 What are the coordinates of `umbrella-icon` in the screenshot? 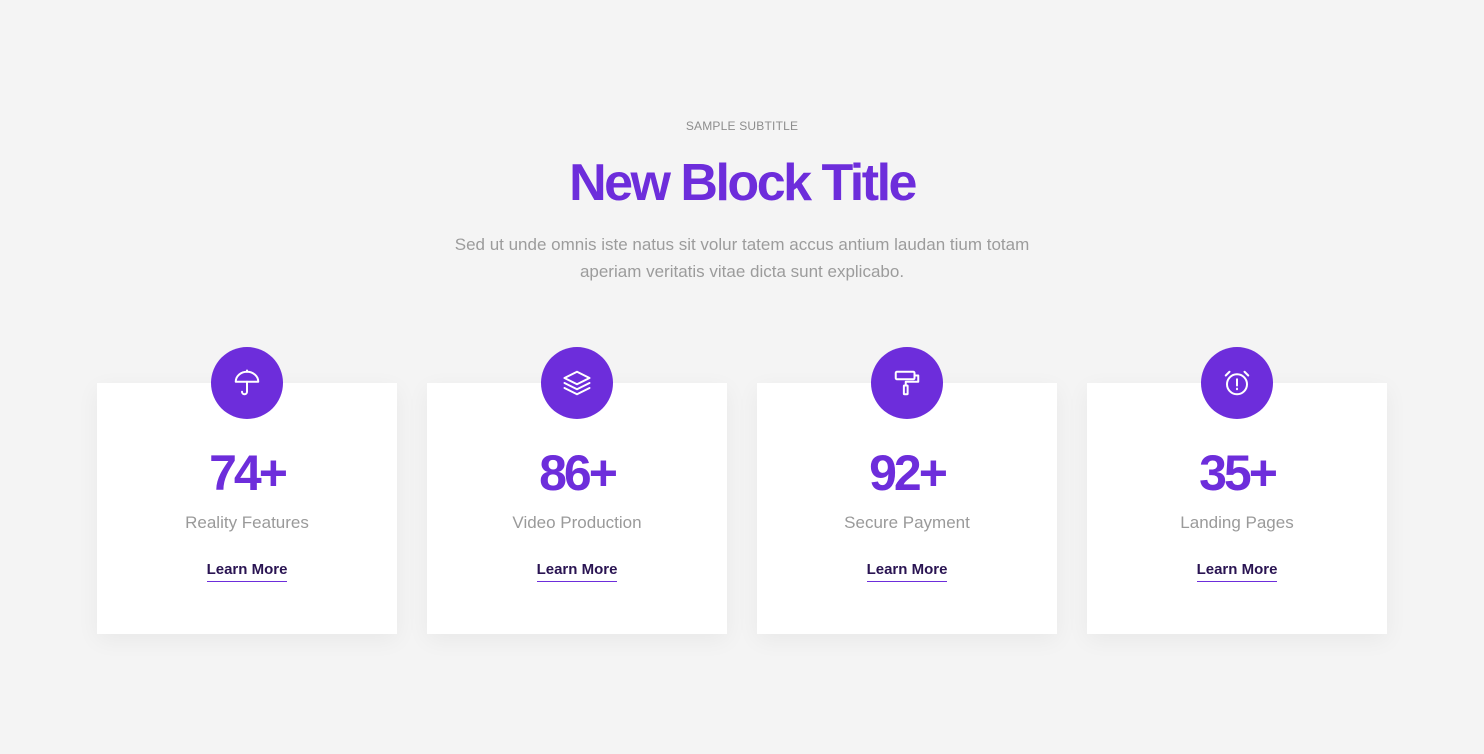 It's located at (247, 383).